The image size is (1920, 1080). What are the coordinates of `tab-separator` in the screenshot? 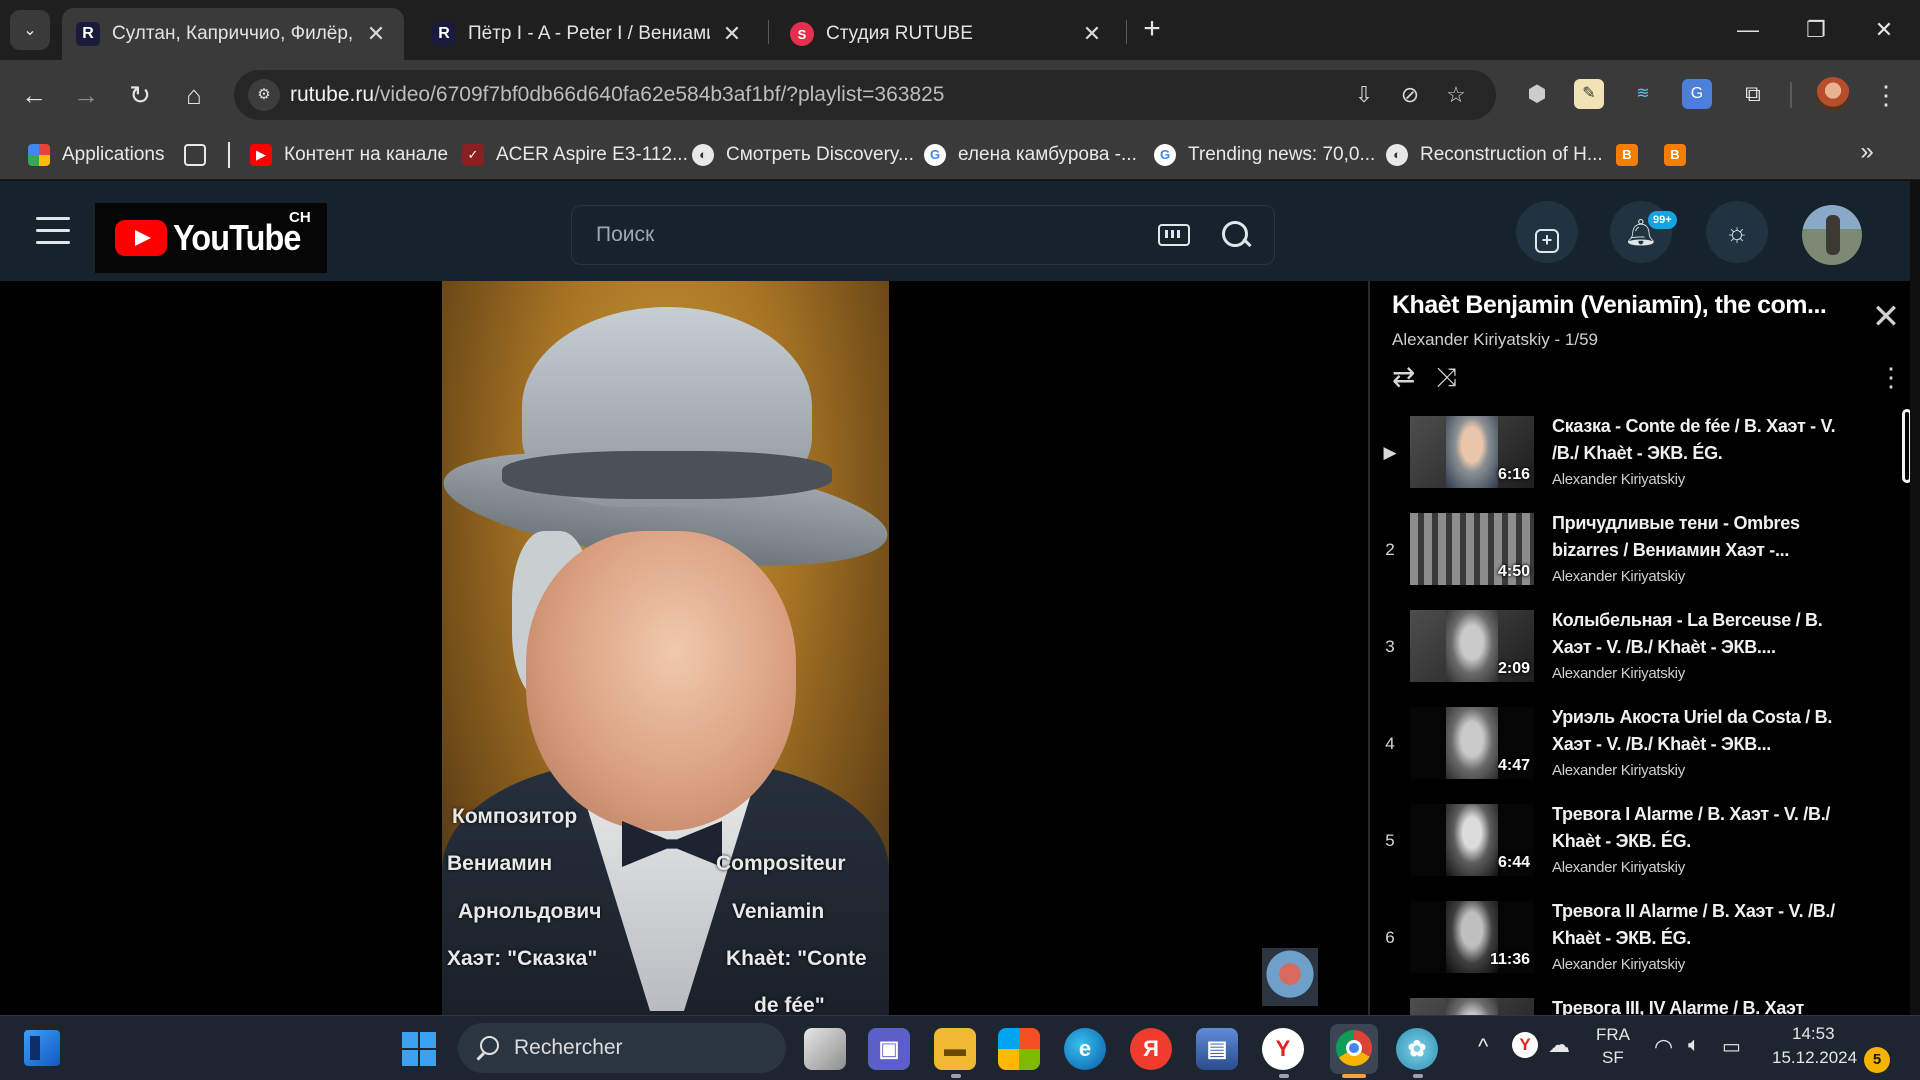 It's located at (1126, 32).